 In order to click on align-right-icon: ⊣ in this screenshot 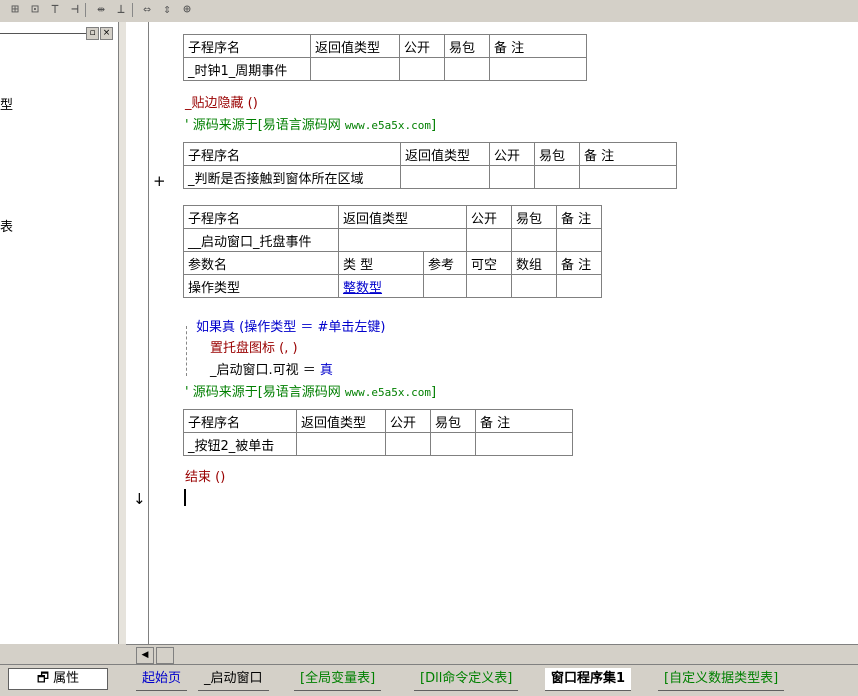, I will do `click(75, 9)`.